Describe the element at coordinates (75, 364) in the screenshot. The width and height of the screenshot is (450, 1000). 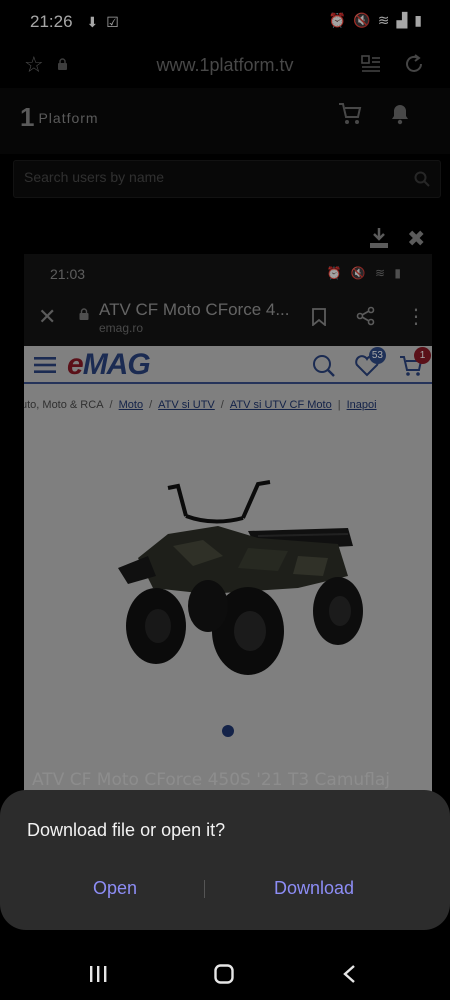
I see `emag-logo-e: e` at that location.